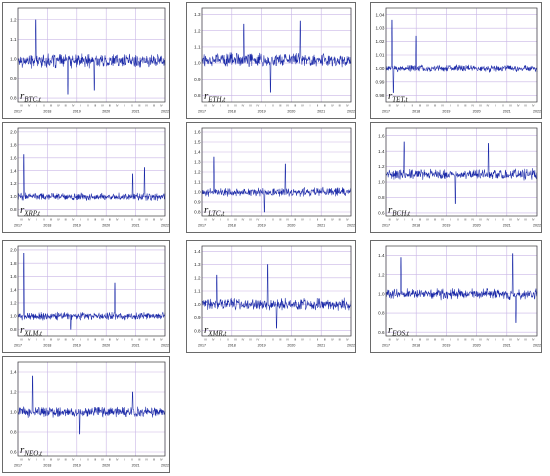 The height and width of the screenshot is (476, 550). I want to click on y-tick-label: 1.5, so click(197, 142).